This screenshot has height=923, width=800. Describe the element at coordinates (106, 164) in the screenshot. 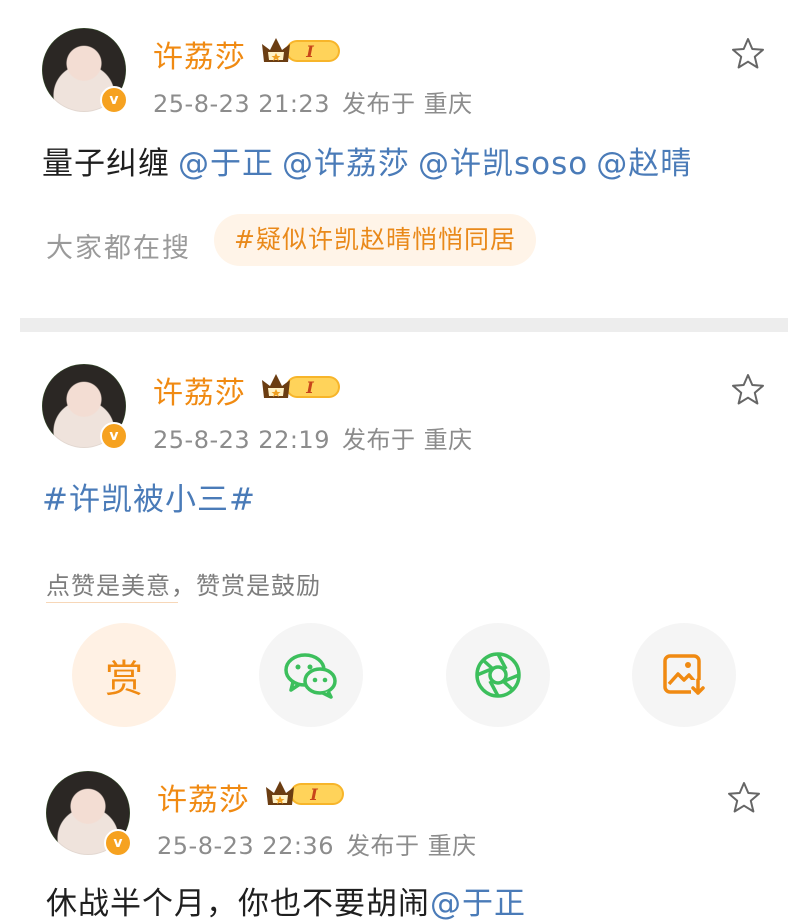

I see `content-text: 量子纠缠` at that location.